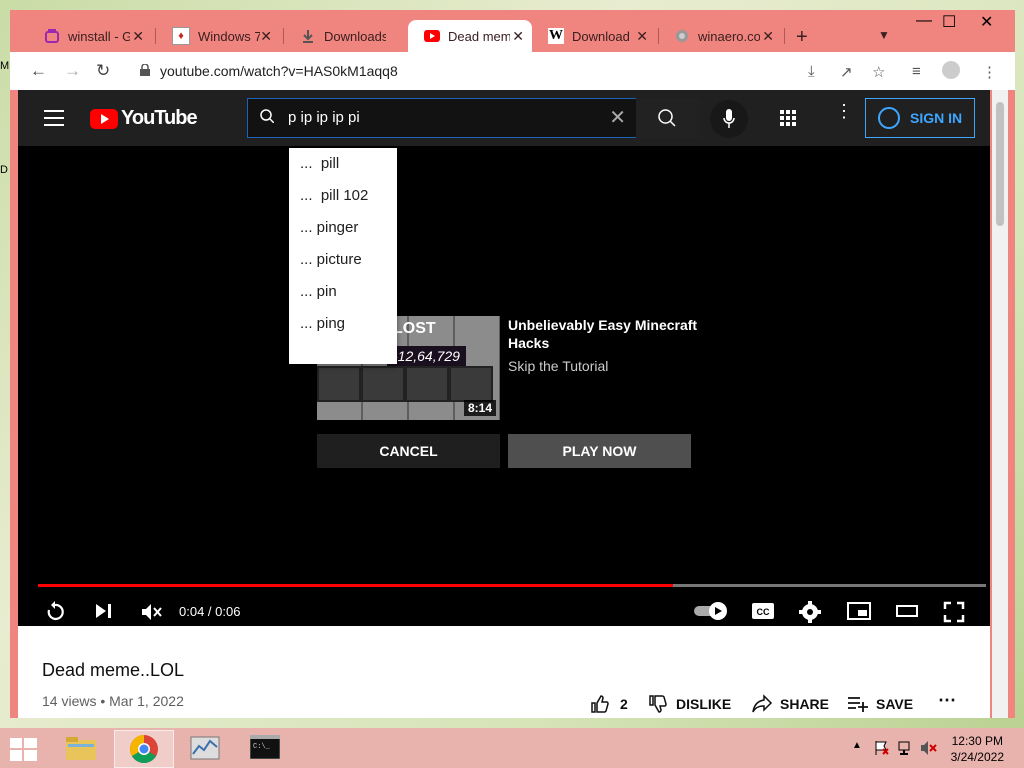  What do you see at coordinates (104, 118) in the screenshot?
I see `youtube-play-icon` at bounding box center [104, 118].